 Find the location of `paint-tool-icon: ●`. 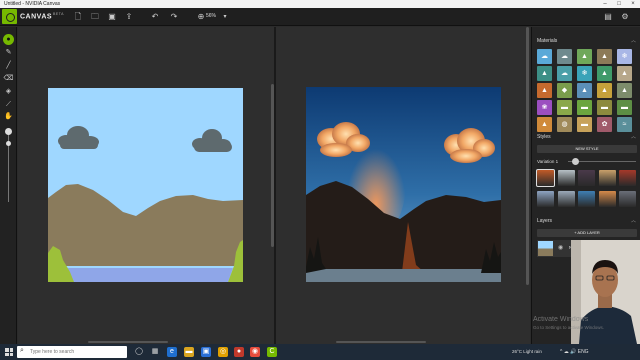

paint-tool-icon: ● is located at coordinates (8, 39).